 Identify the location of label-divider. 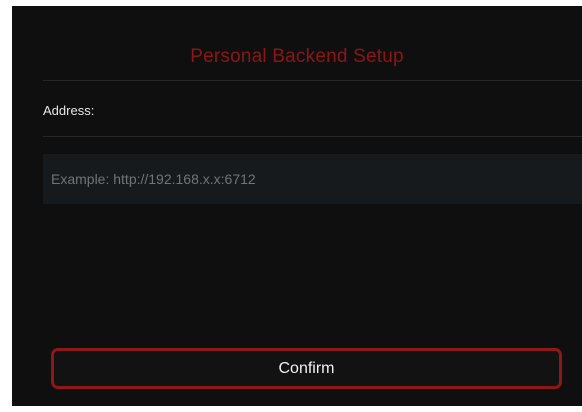
(312, 136).